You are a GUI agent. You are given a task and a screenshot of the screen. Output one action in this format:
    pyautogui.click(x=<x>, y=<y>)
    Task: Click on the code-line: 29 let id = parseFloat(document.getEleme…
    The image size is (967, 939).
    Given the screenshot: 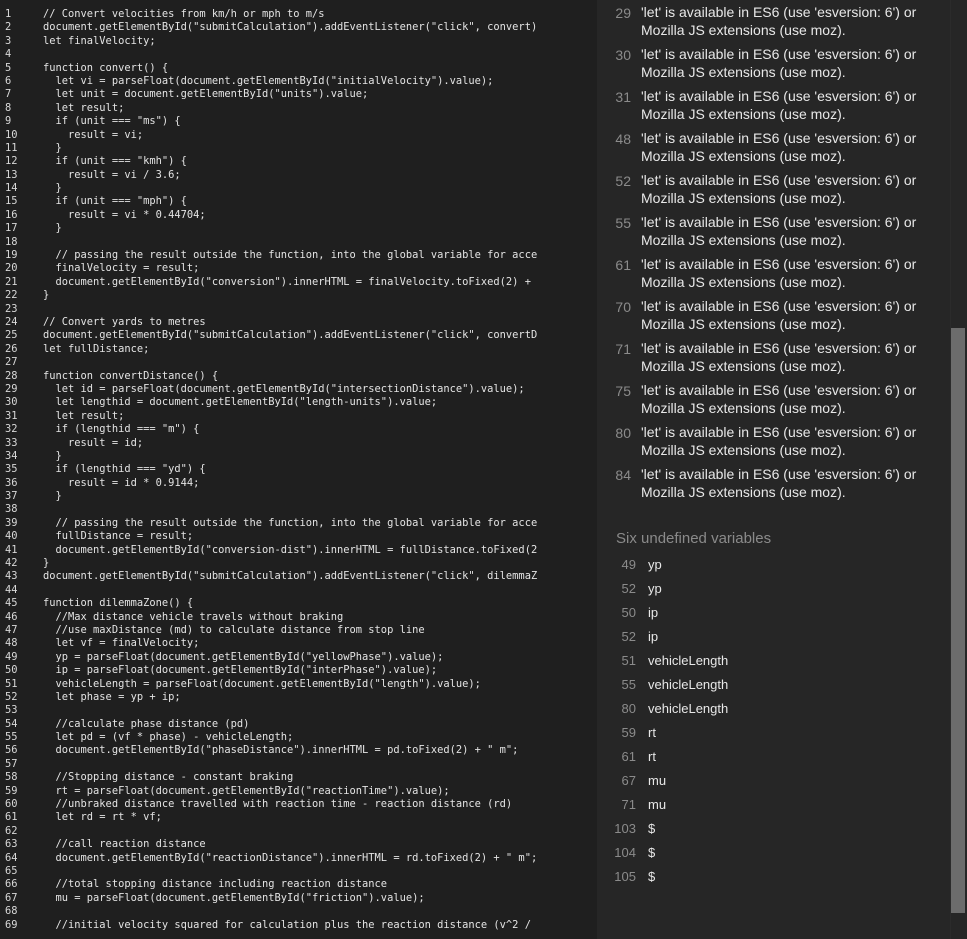 What is the action you would take?
    pyautogui.click(x=298, y=389)
    